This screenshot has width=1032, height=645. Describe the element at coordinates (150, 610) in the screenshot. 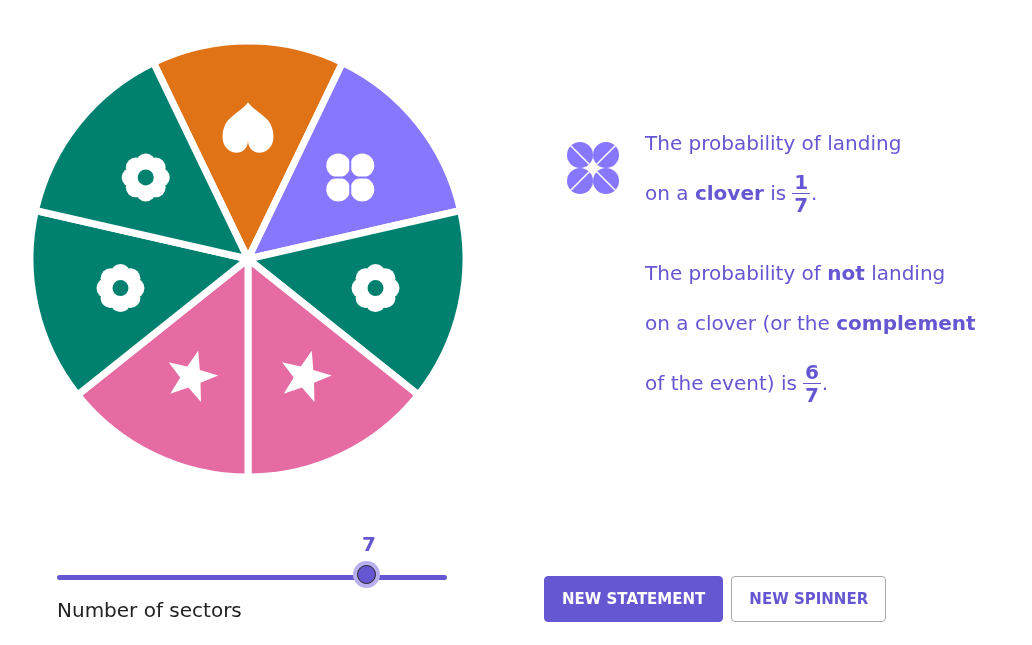

I see `slider-label: Number of sectors` at that location.